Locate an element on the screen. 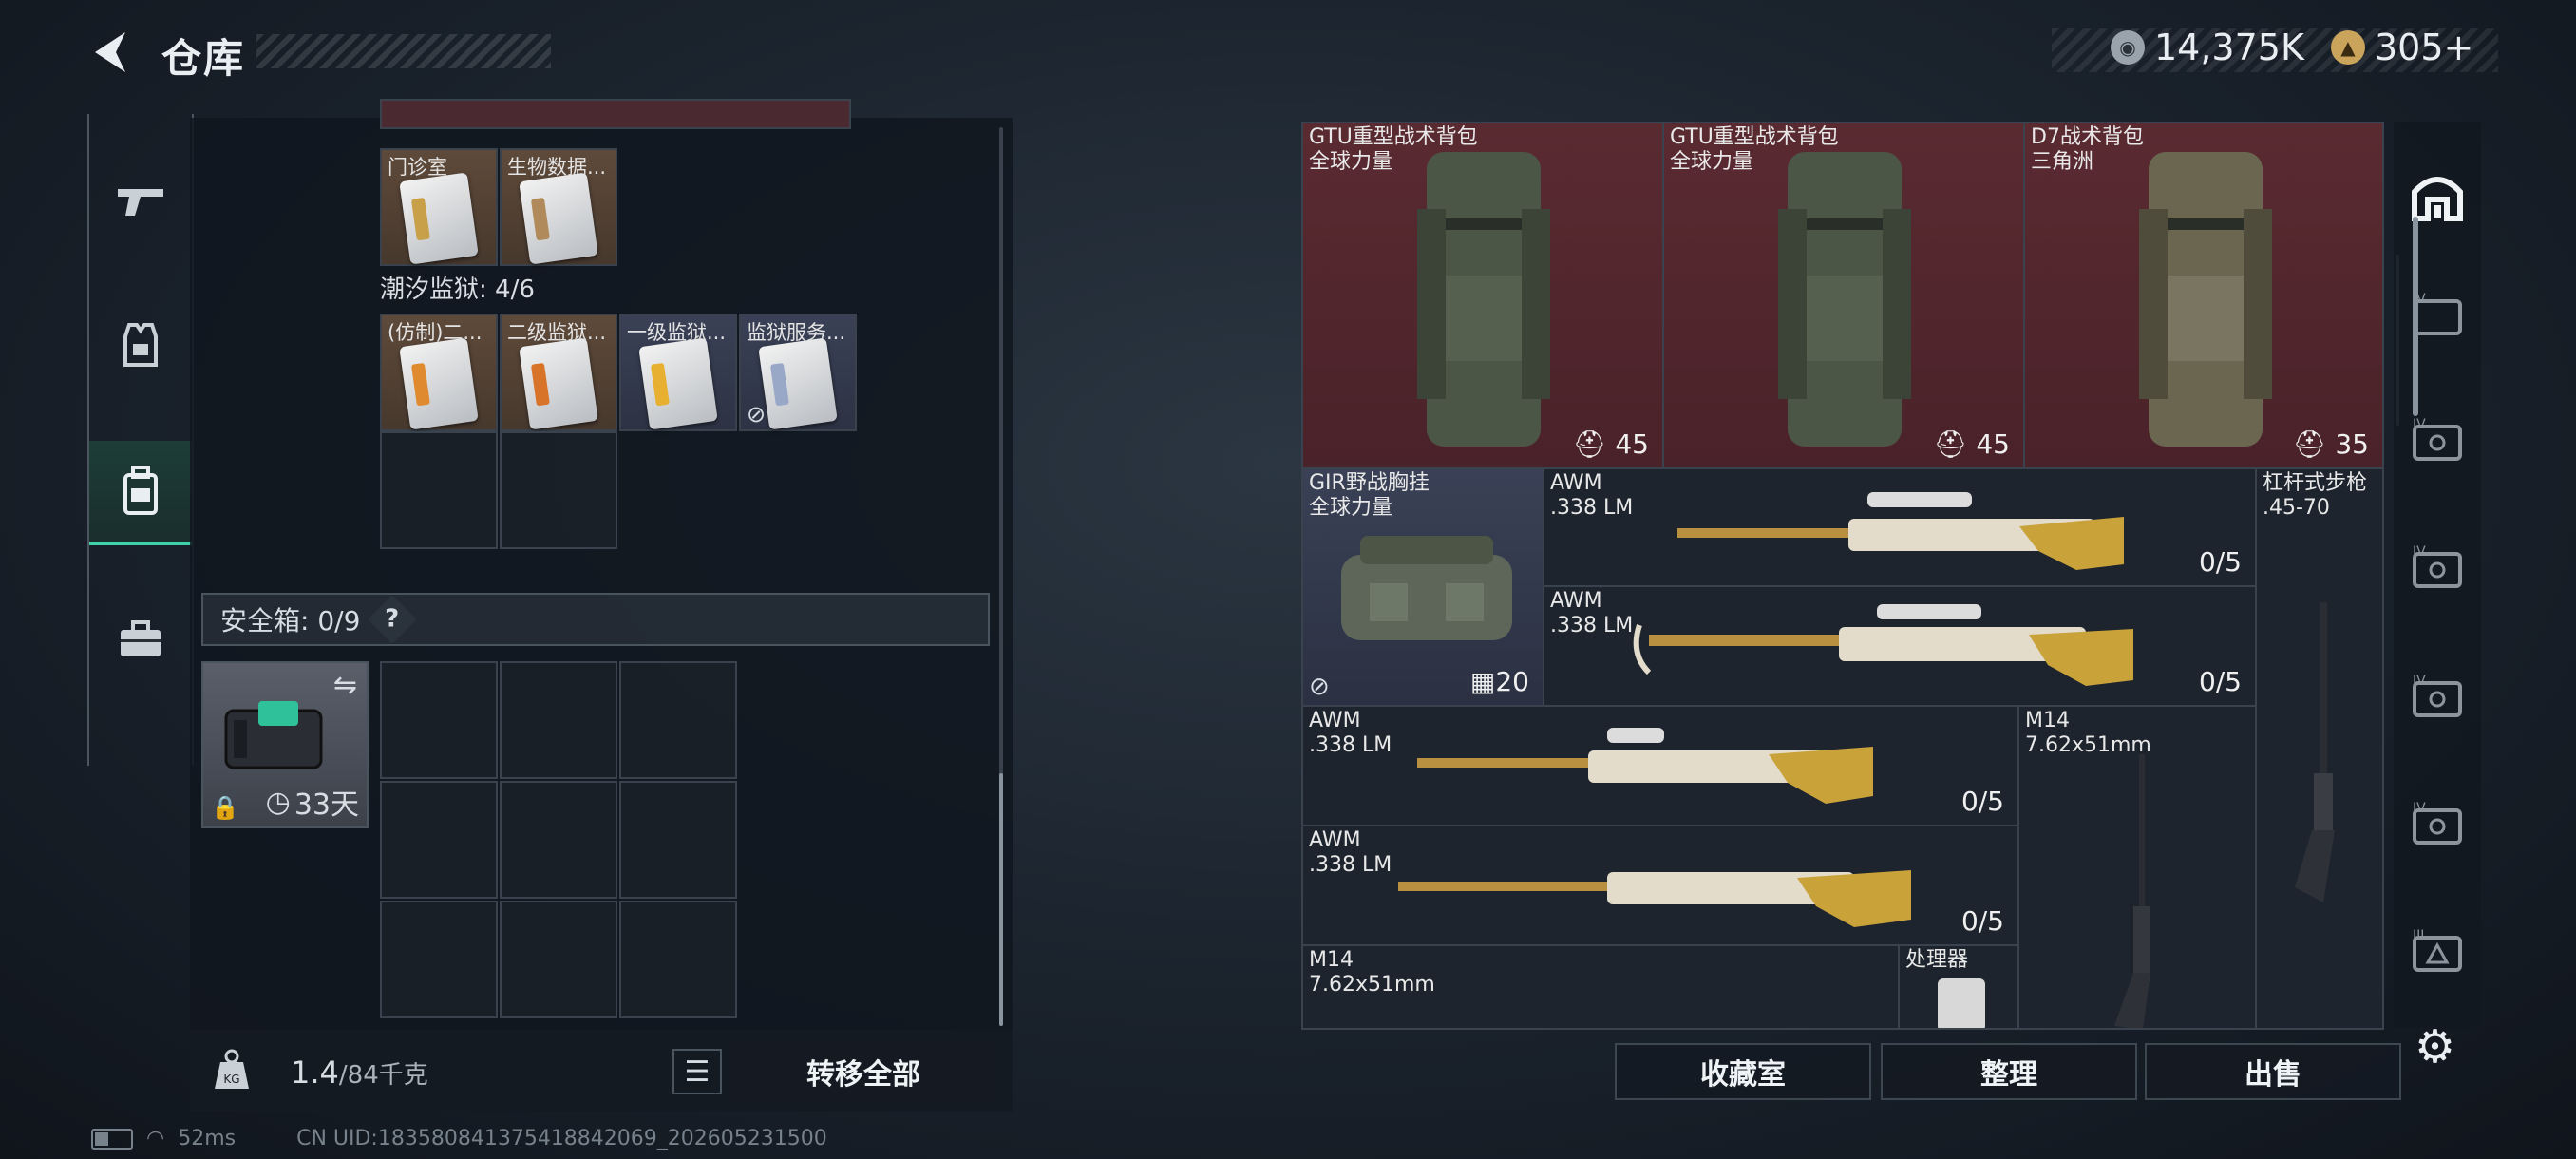 Image resolution: width=2576 pixels, height=1159 pixels. tab-storage-4d: IV is located at coordinates (2437, 697).